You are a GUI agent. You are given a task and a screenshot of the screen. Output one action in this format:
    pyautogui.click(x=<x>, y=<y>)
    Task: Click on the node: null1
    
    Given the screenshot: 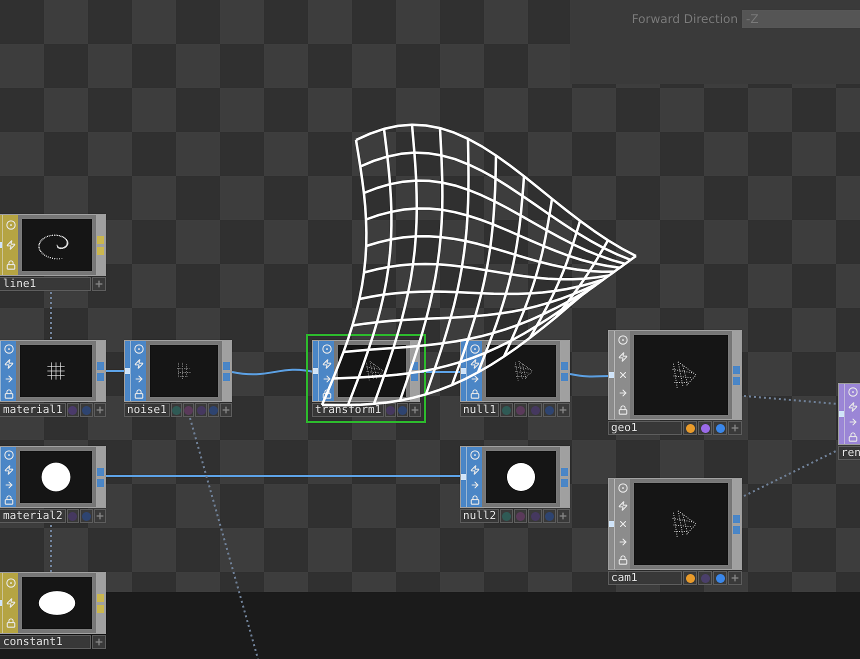 What is the action you would take?
    pyautogui.click(x=515, y=378)
    